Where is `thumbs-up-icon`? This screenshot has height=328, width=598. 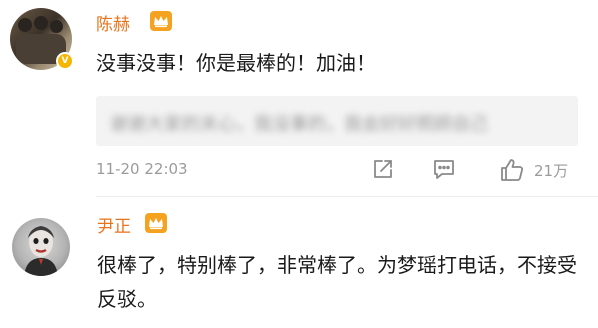
thumbs-up-icon is located at coordinates (512, 170).